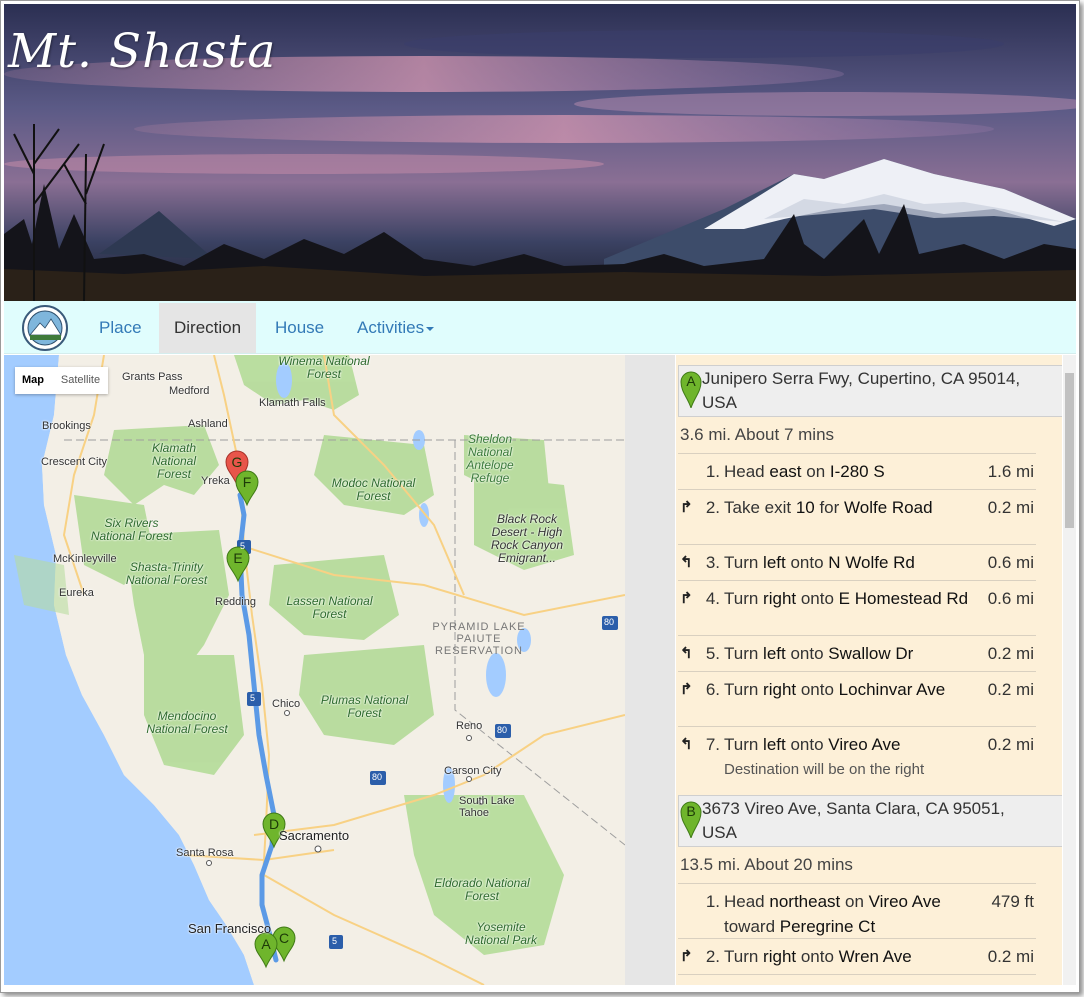  I want to click on direction-step: ↱ 2. Take exit 10 for Wolfe Road 0.2 mi, so click(857, 517).